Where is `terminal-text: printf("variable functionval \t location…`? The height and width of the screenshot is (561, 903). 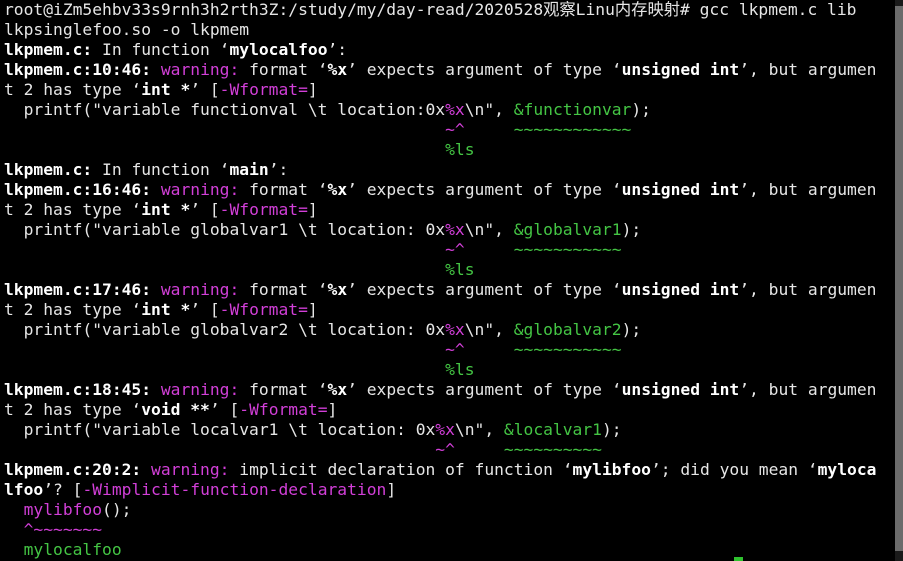
terminal-text: printf("variable functionval \t location… is located at coordinates (225, 109).